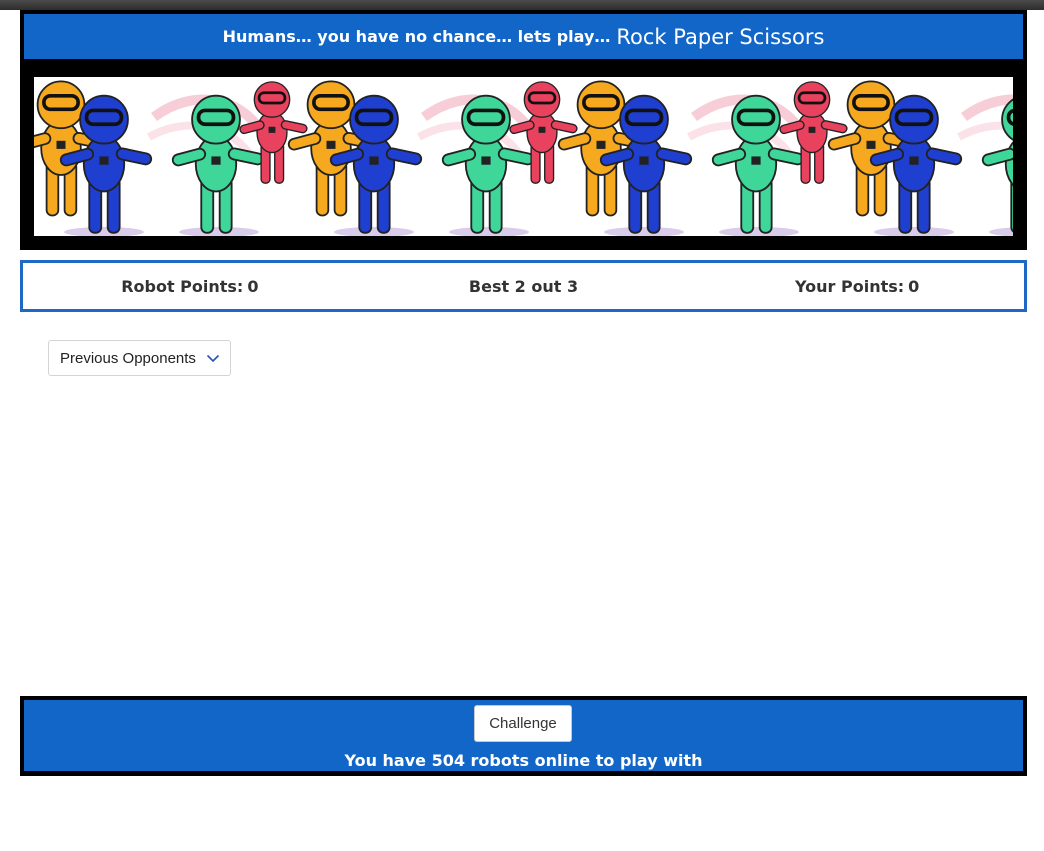  I want to click on your-points: Your Points: 0, so click(857, 286).